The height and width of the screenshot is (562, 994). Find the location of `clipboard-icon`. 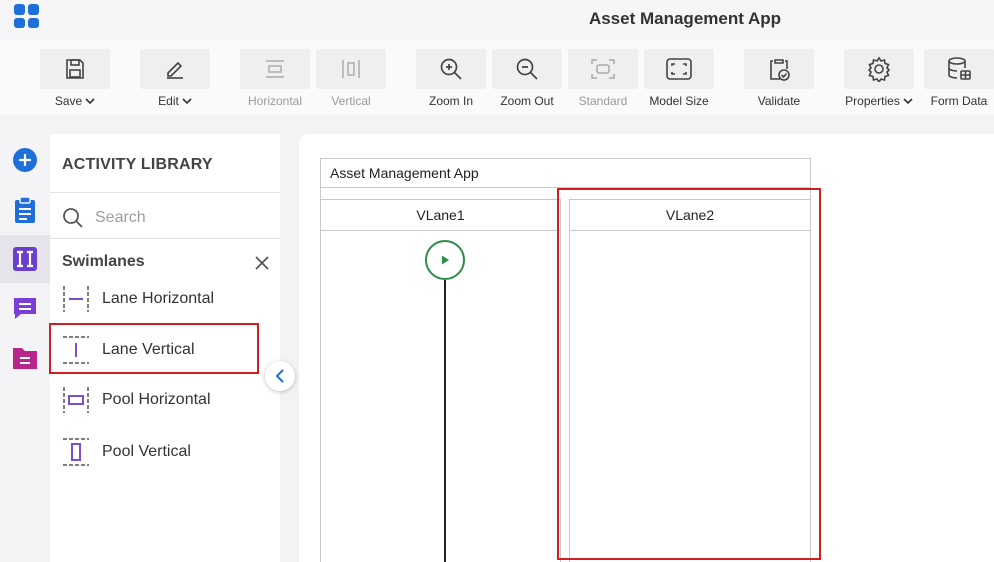

clipboard-icon is located at coordinates (25, 209).